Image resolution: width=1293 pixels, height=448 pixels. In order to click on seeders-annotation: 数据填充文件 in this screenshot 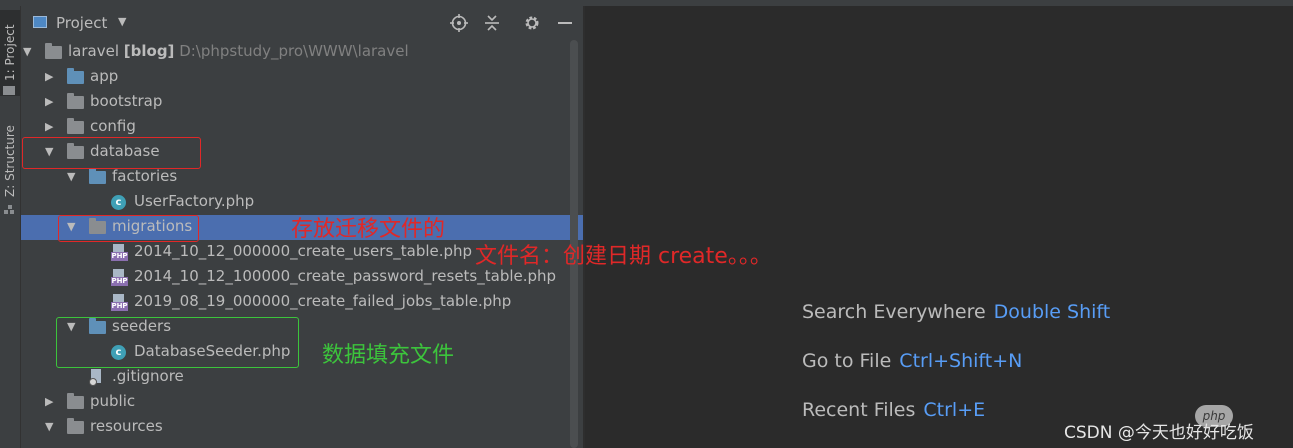, I will do `click(388, 355)`.